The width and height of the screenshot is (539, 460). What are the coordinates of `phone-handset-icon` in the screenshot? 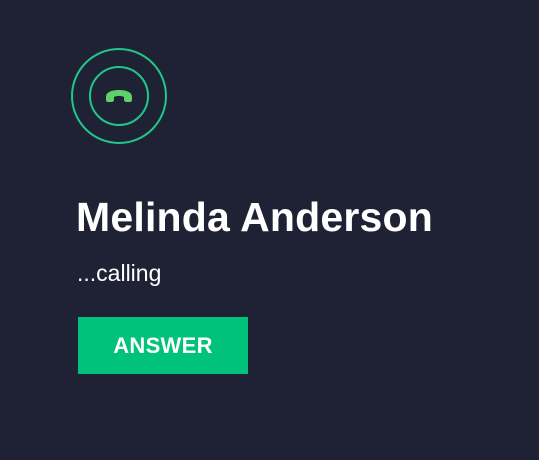 It's located at (119, 96).